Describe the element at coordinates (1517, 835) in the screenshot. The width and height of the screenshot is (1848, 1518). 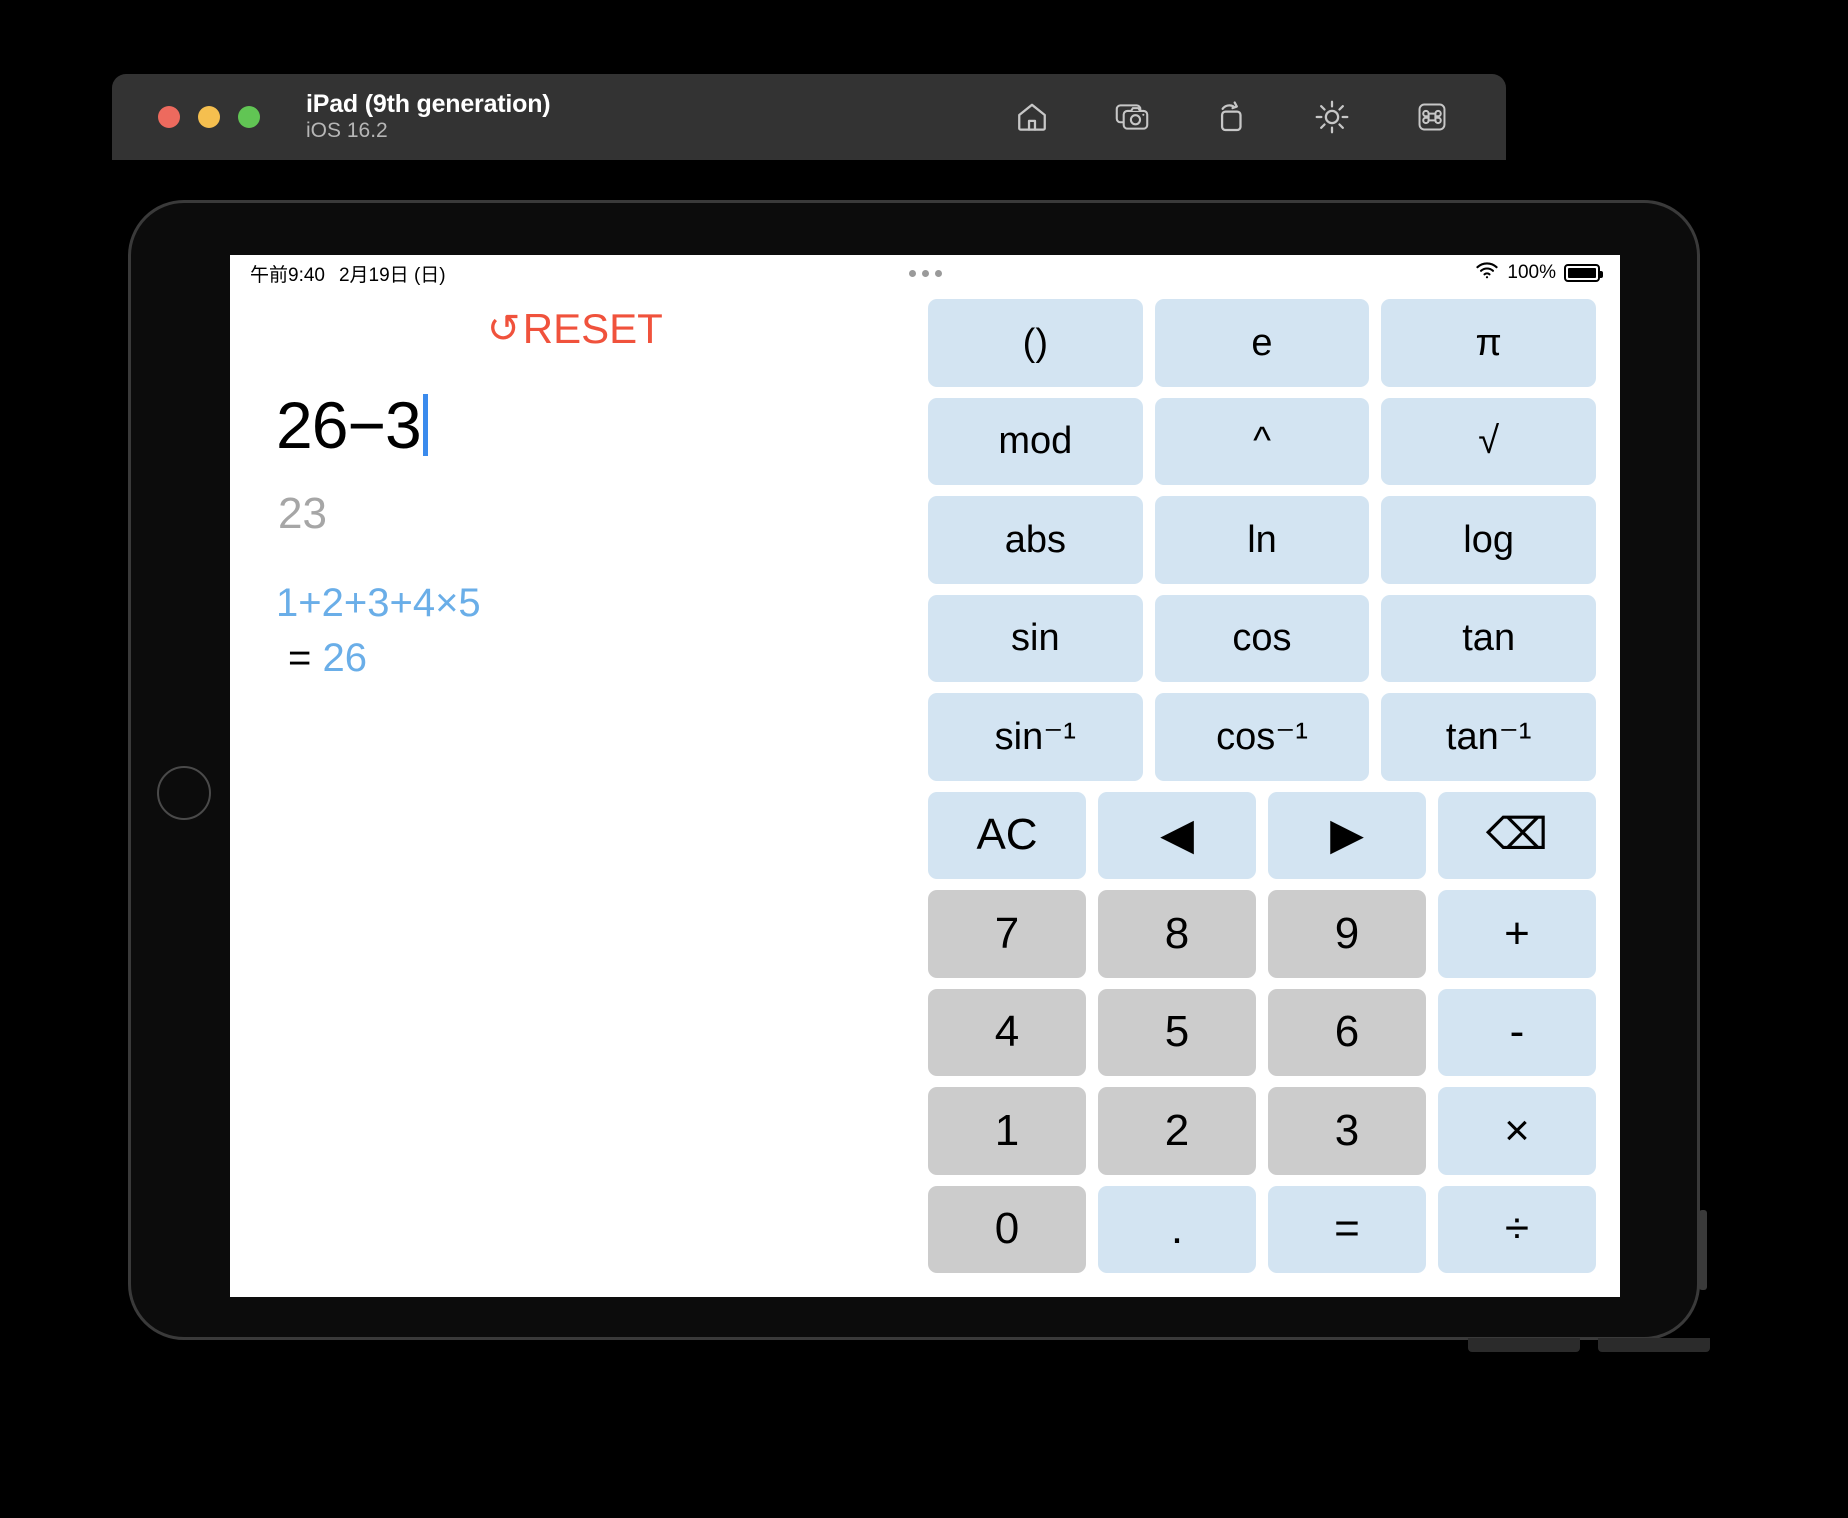
I see `key-backspace: ⌫` at that location.